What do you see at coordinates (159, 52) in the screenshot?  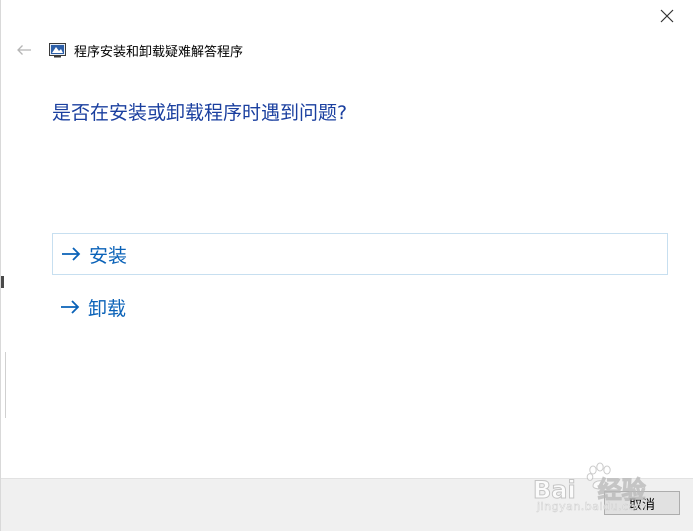 I see `window-title: 程序安装和卸载疑难解答程序` at bounding box center [159, 52].